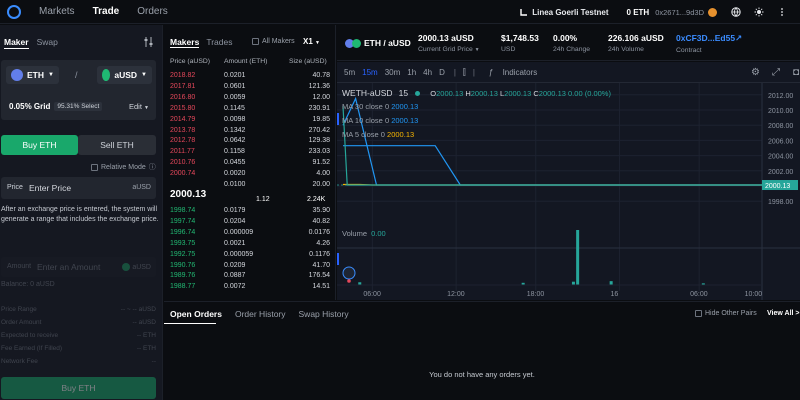  I want to click on amount-input: Enter an Amount, so click(68, 267).